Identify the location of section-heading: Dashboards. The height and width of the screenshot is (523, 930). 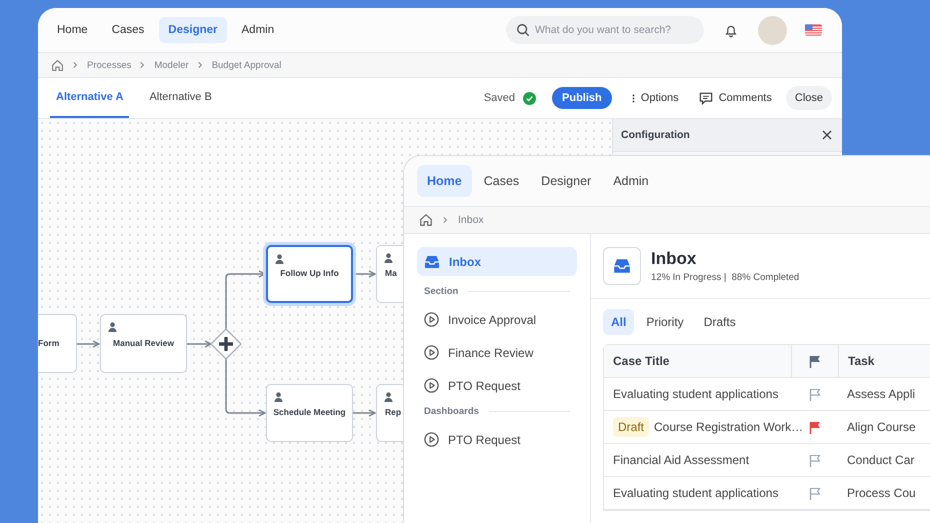
(451, 411).